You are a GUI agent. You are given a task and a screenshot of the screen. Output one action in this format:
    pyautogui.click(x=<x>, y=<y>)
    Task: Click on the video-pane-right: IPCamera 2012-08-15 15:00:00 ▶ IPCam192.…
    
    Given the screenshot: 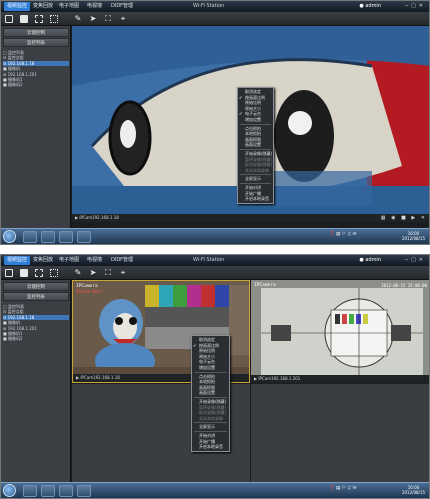 What is the action you would take?
    pyautogui.click(x=340, y=331)
    